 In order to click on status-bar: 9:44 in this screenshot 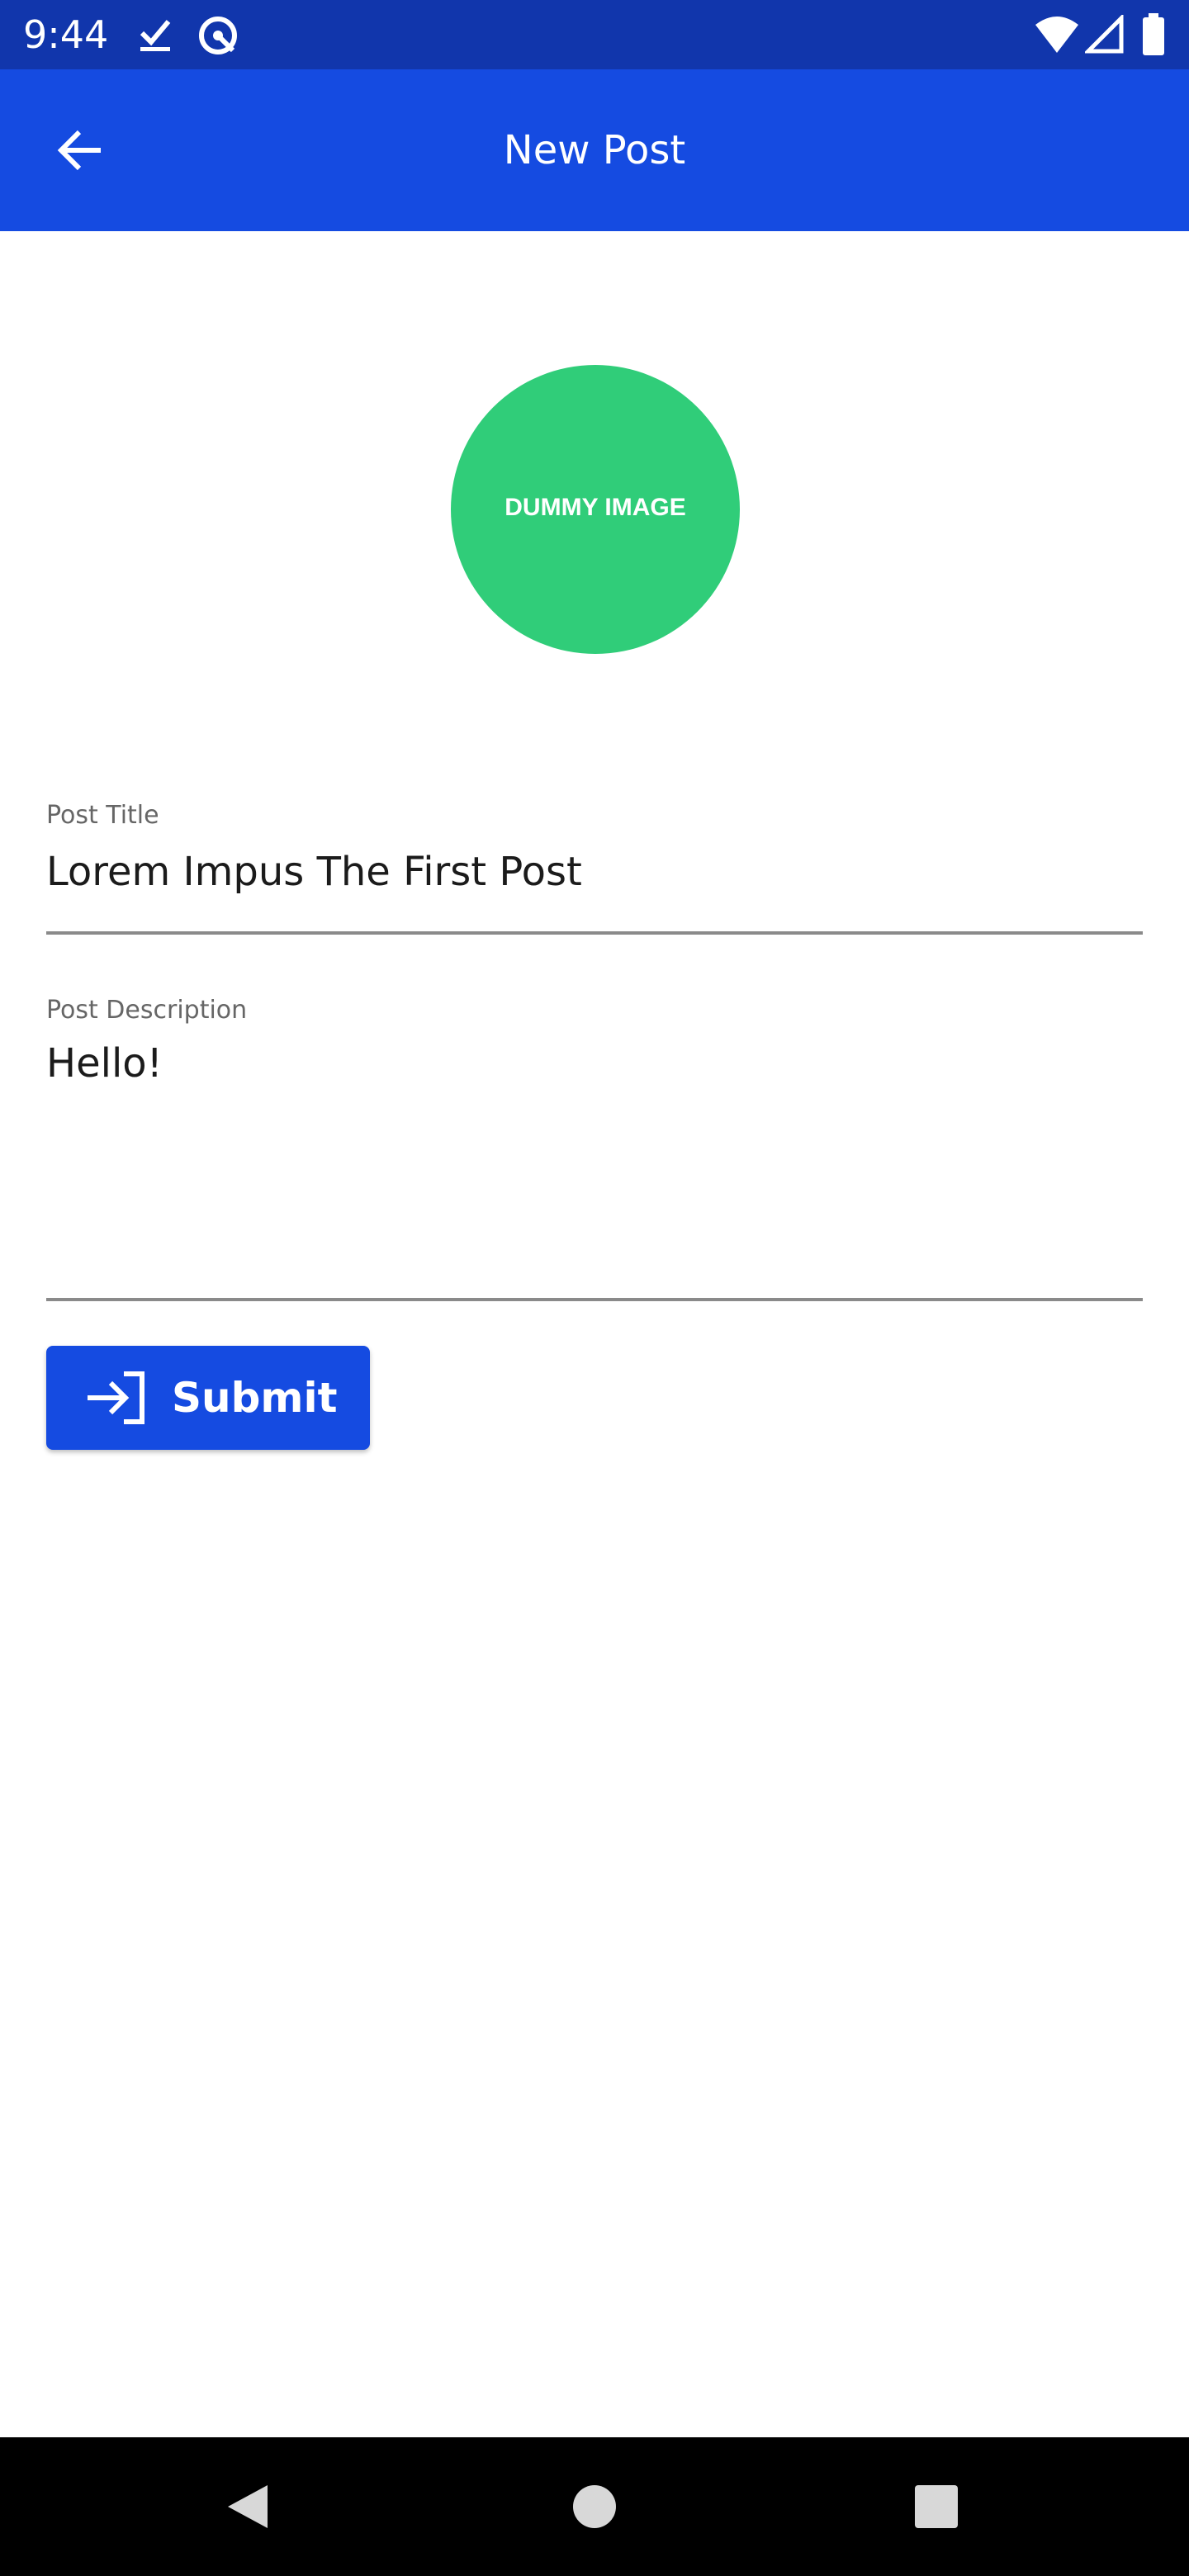, I will do `click(594, 34)`.